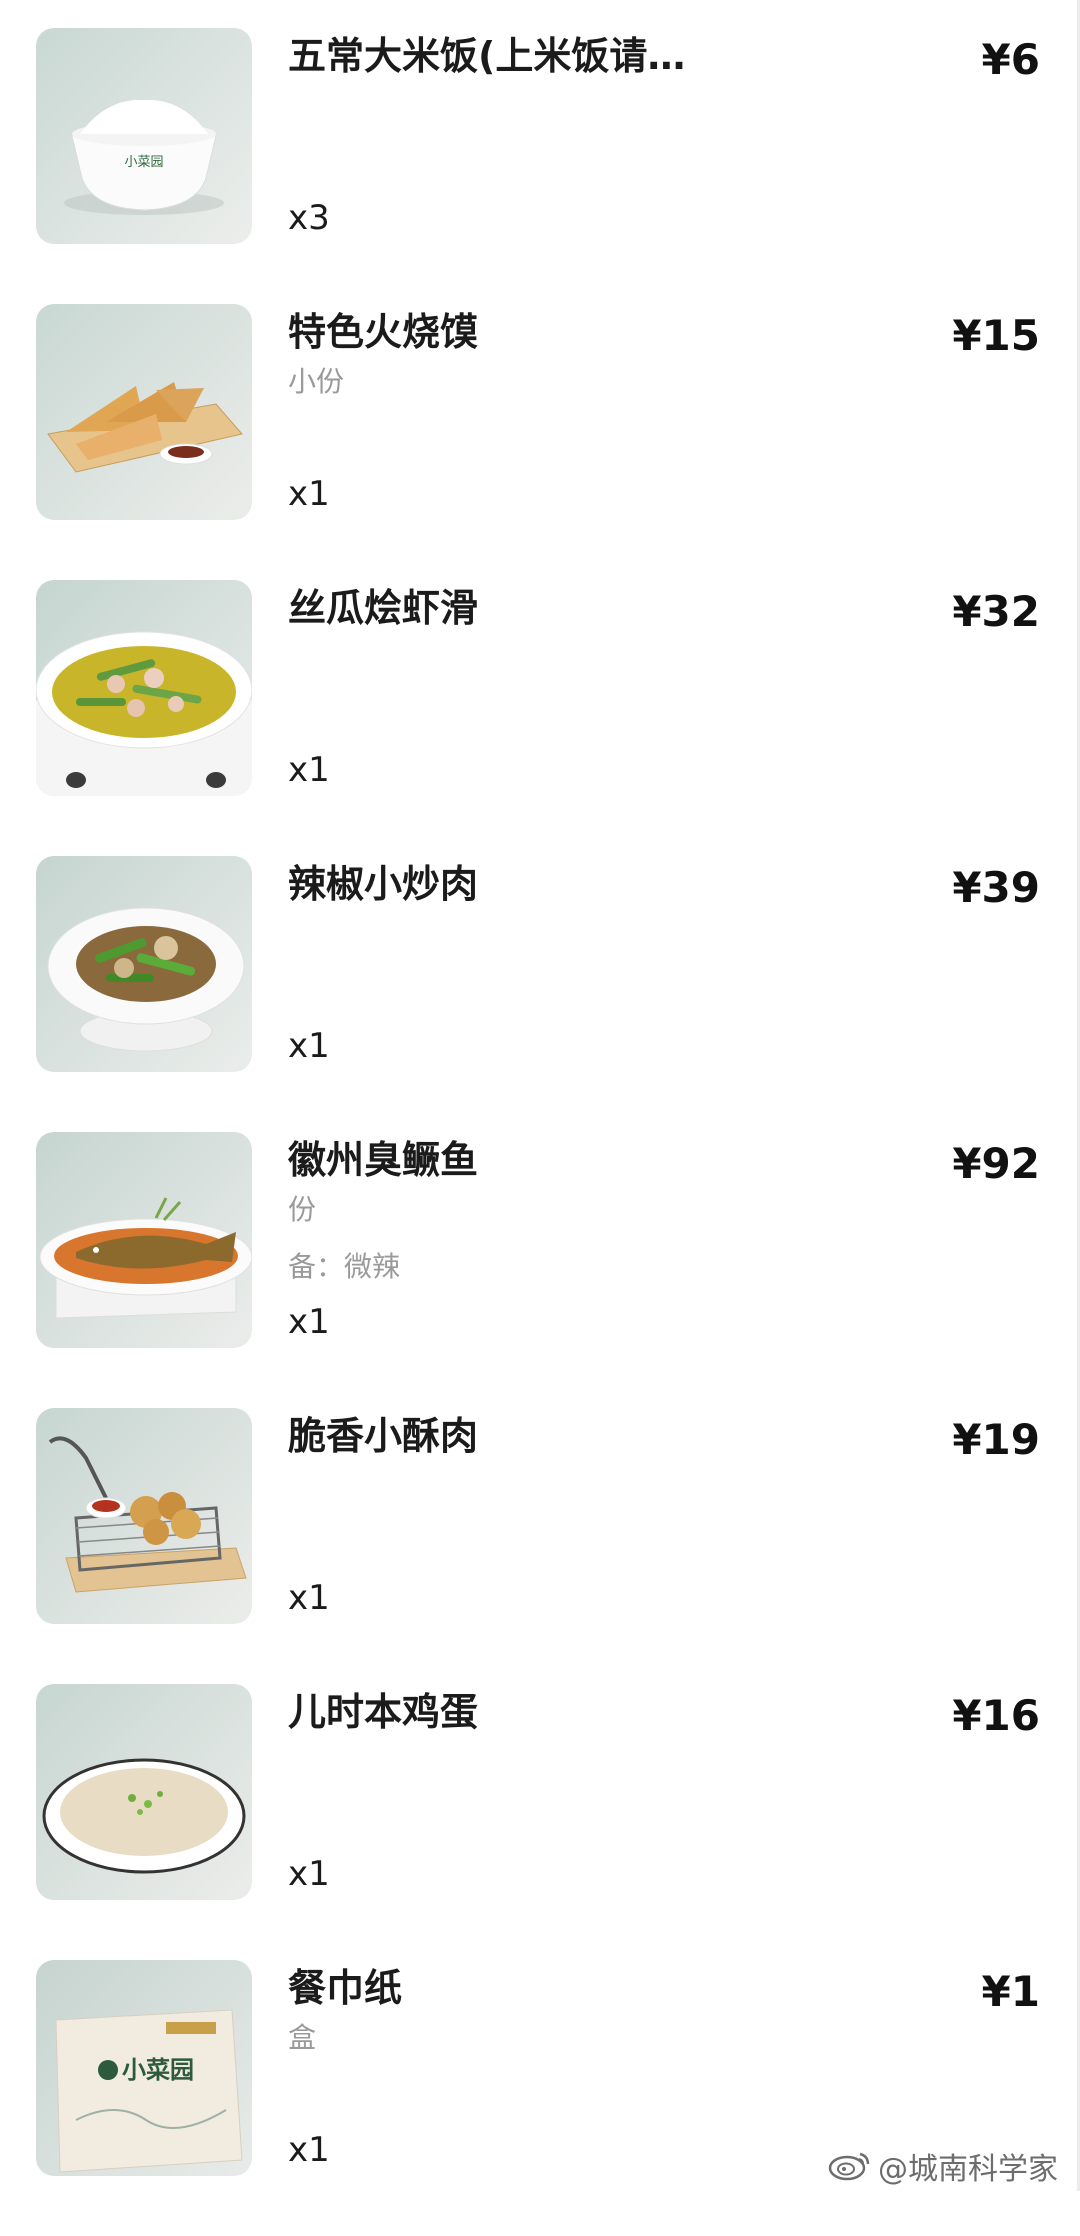  Describe the element at coordinates (144, 1240) in the screenshot. I see `fish-plate-icon` at that location.